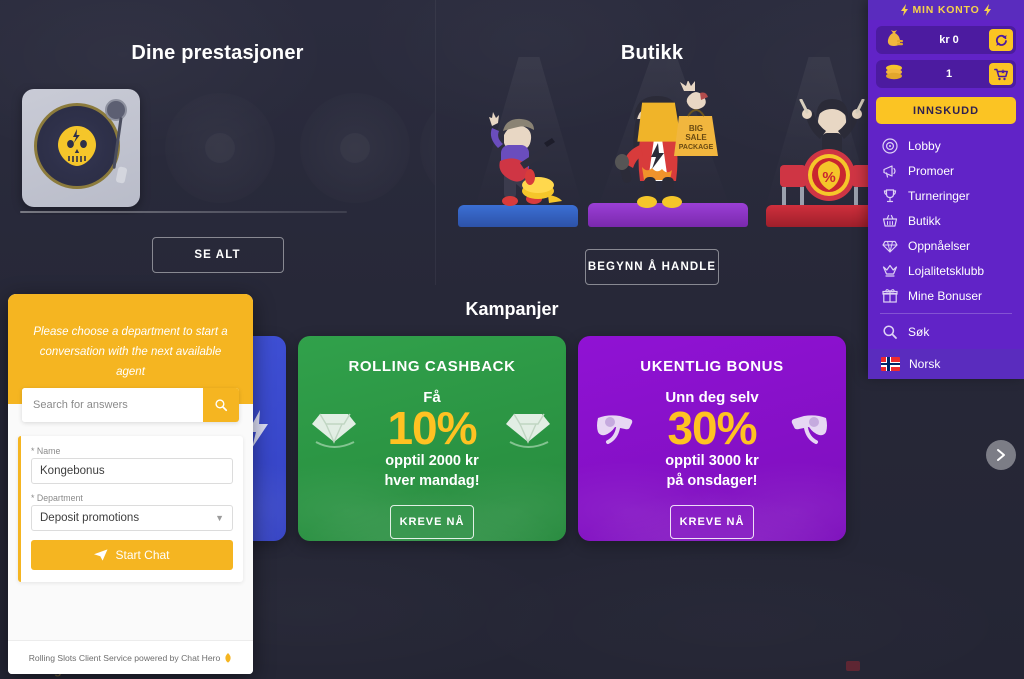 The height and width of the screenshot is (679, 1024). What do you see at coordinates (121, 175) in the screenshot?
I see `turntable-head` at bounding box center [121, 175].